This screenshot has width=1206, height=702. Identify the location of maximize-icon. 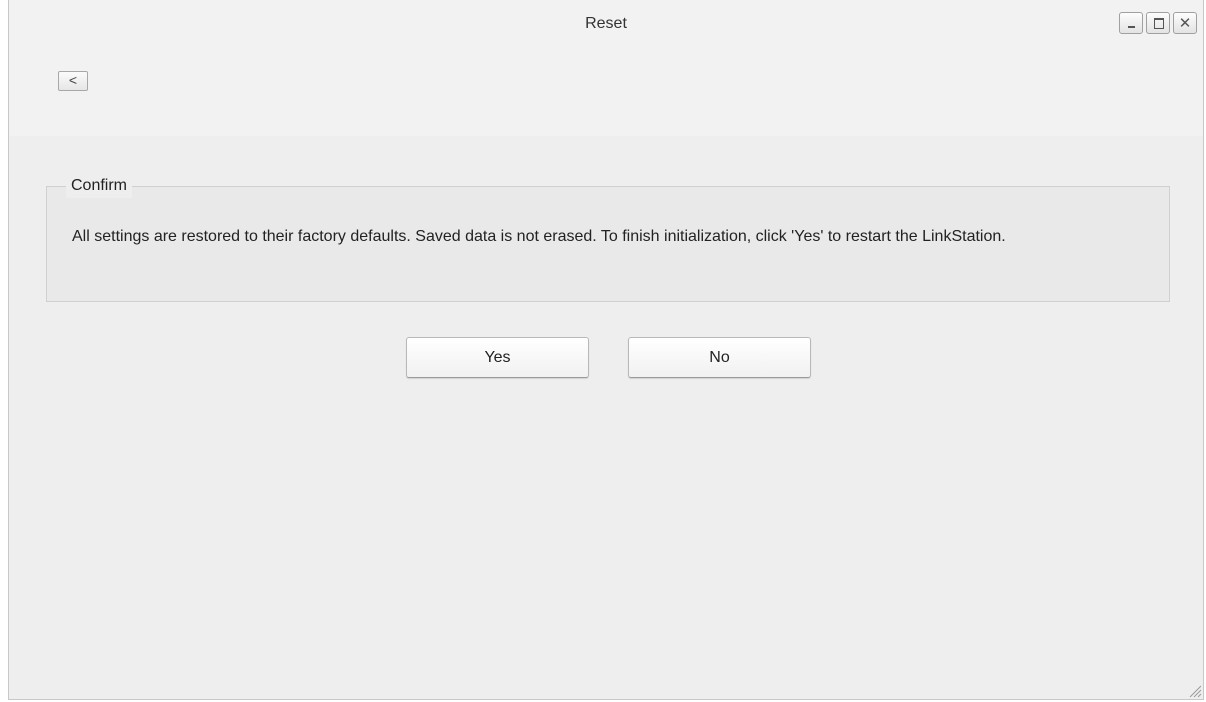
(1159, 23).